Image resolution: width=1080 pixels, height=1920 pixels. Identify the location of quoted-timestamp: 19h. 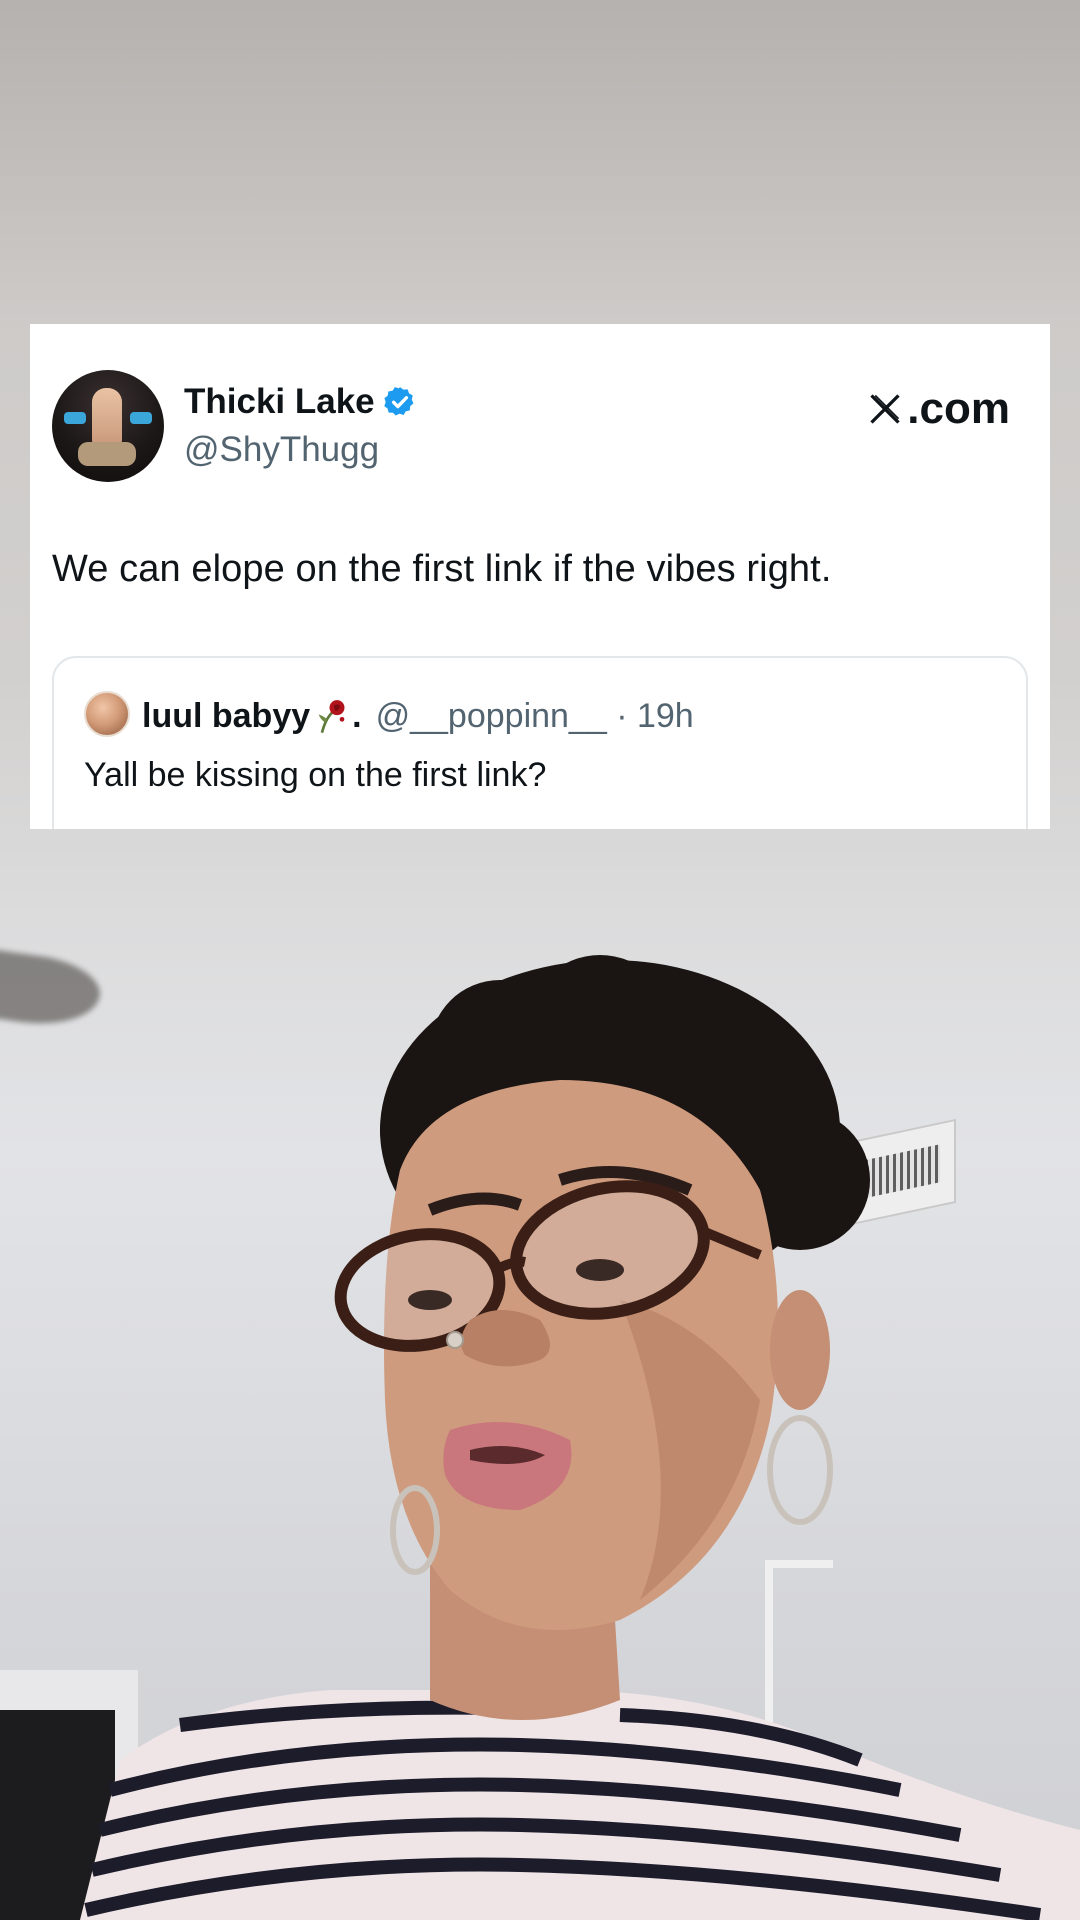
(665, 716).